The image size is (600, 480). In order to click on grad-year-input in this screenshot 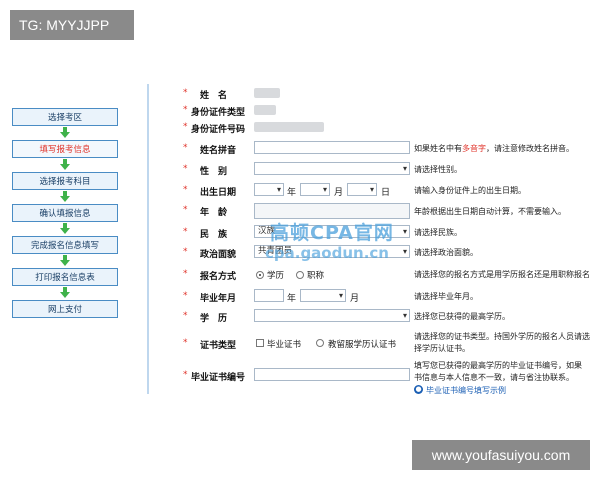, I will do `click(269, 295)`.